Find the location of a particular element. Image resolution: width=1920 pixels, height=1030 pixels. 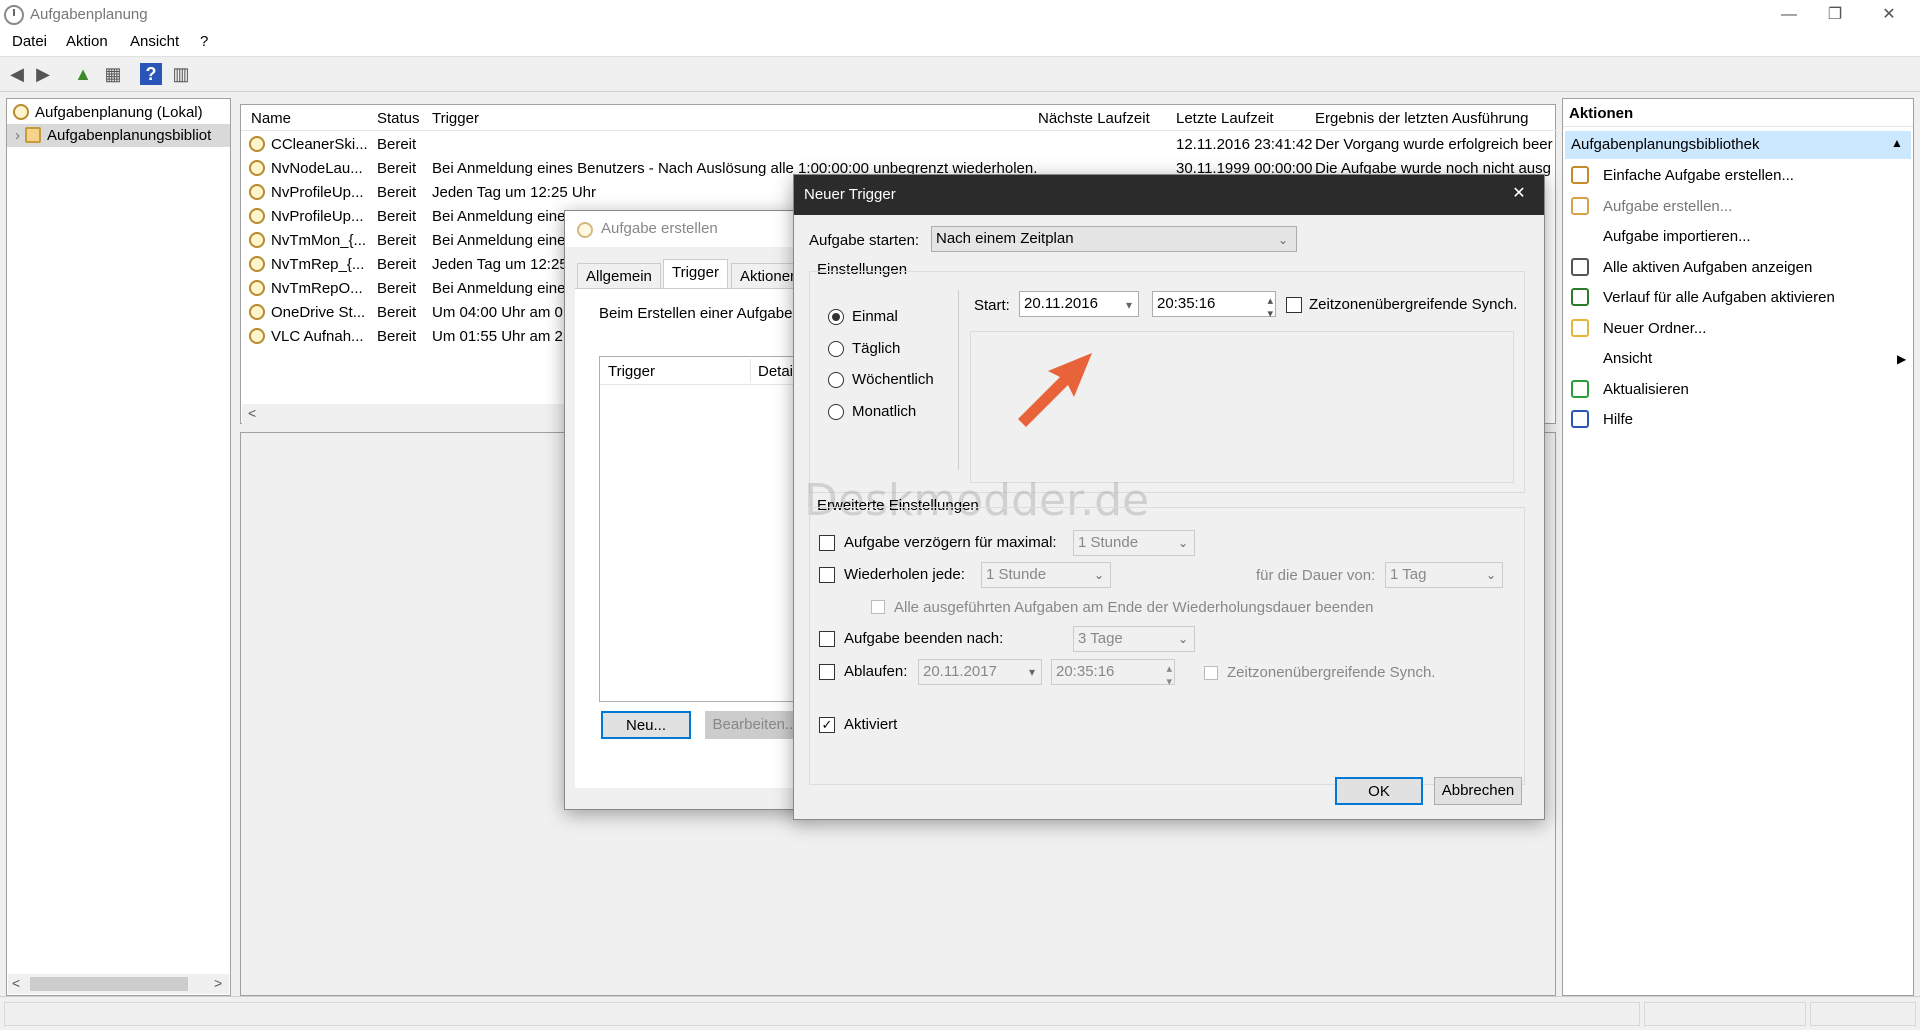

delay-select: 1 Stunde ⌄ is located at coordinates (1134, 543).